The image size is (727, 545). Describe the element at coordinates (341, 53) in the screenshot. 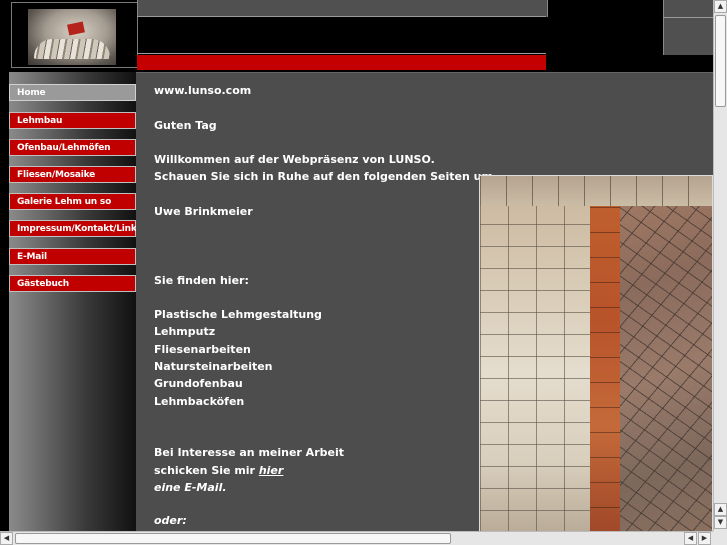

I see `header-divider` at that location.